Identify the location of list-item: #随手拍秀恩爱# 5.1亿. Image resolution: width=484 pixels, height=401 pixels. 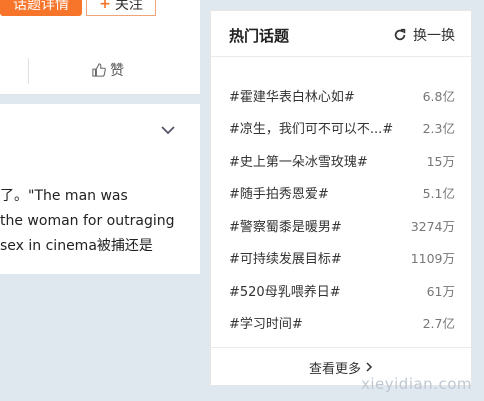
(342, 193).